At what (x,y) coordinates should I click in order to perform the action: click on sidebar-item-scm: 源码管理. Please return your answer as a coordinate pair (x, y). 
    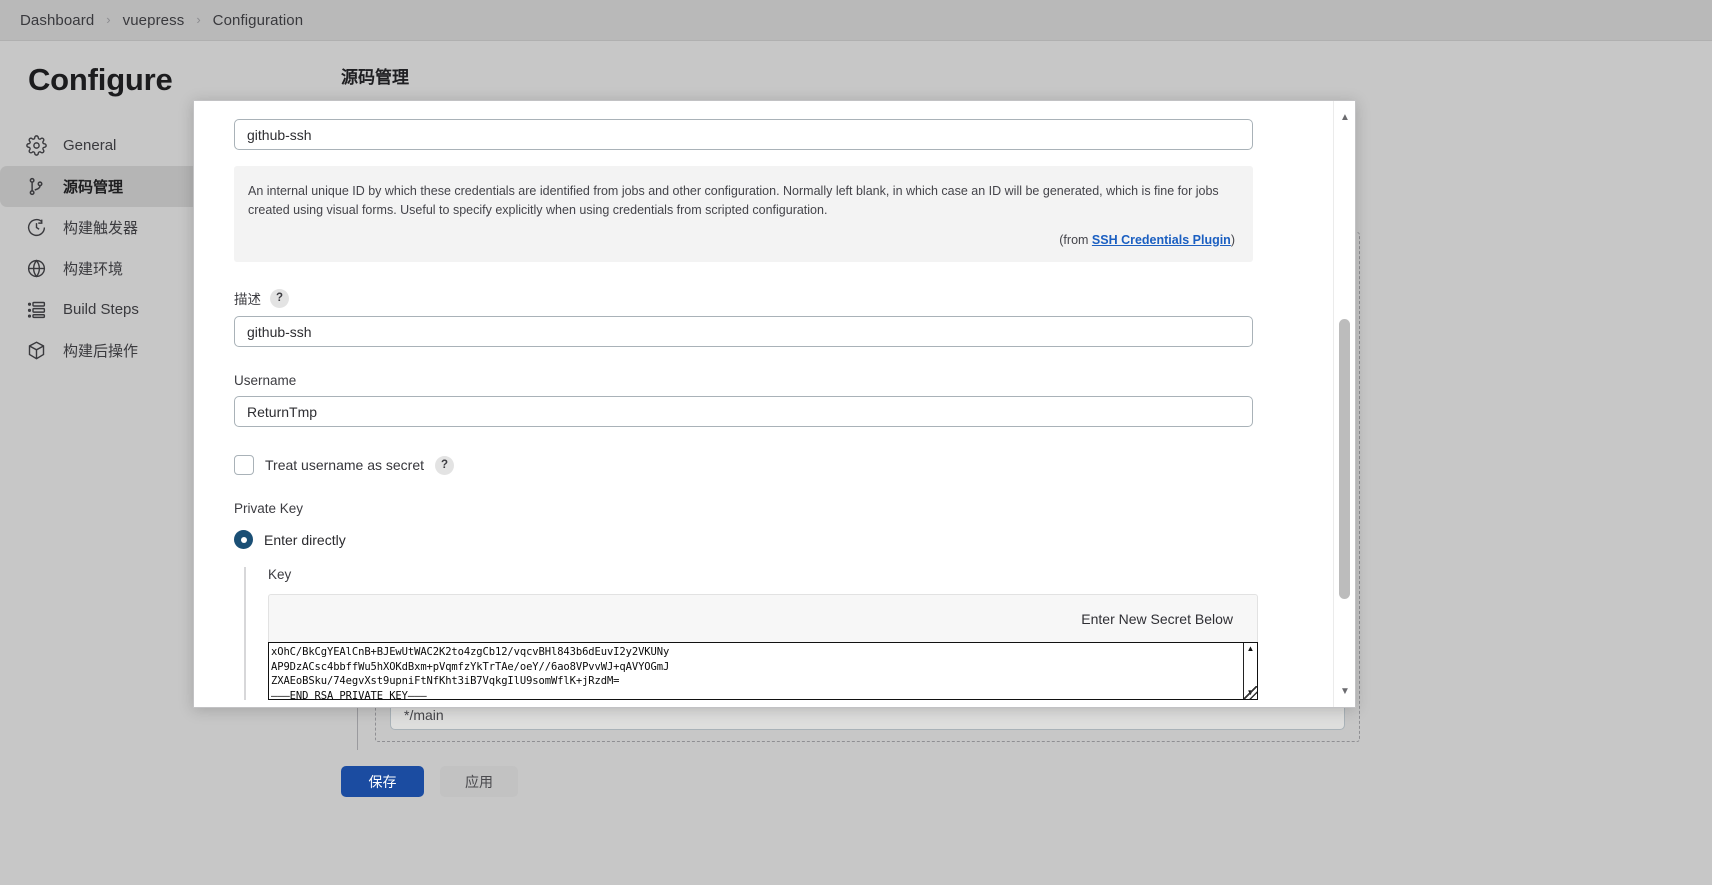
    Looking at the image, I should click on (101, 186).